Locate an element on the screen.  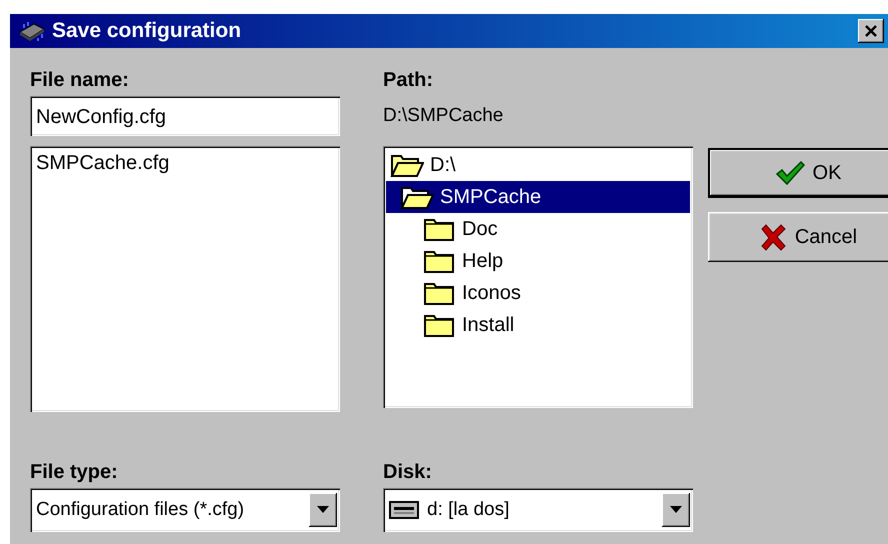
drive-icon is located at coordinates (404, 510).